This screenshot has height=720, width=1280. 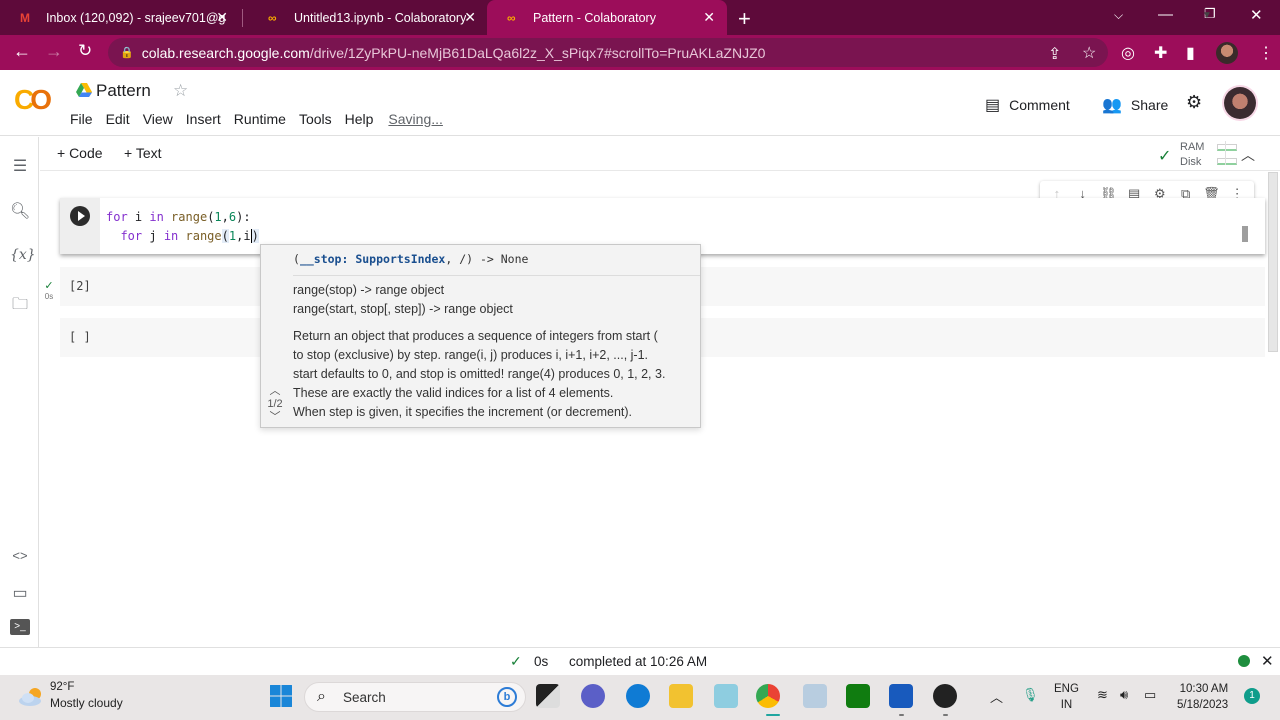 What do you see at coordinates (1240, 103) in the screenshot?
I see `user-avatar` at bounding box center [1240, 103].